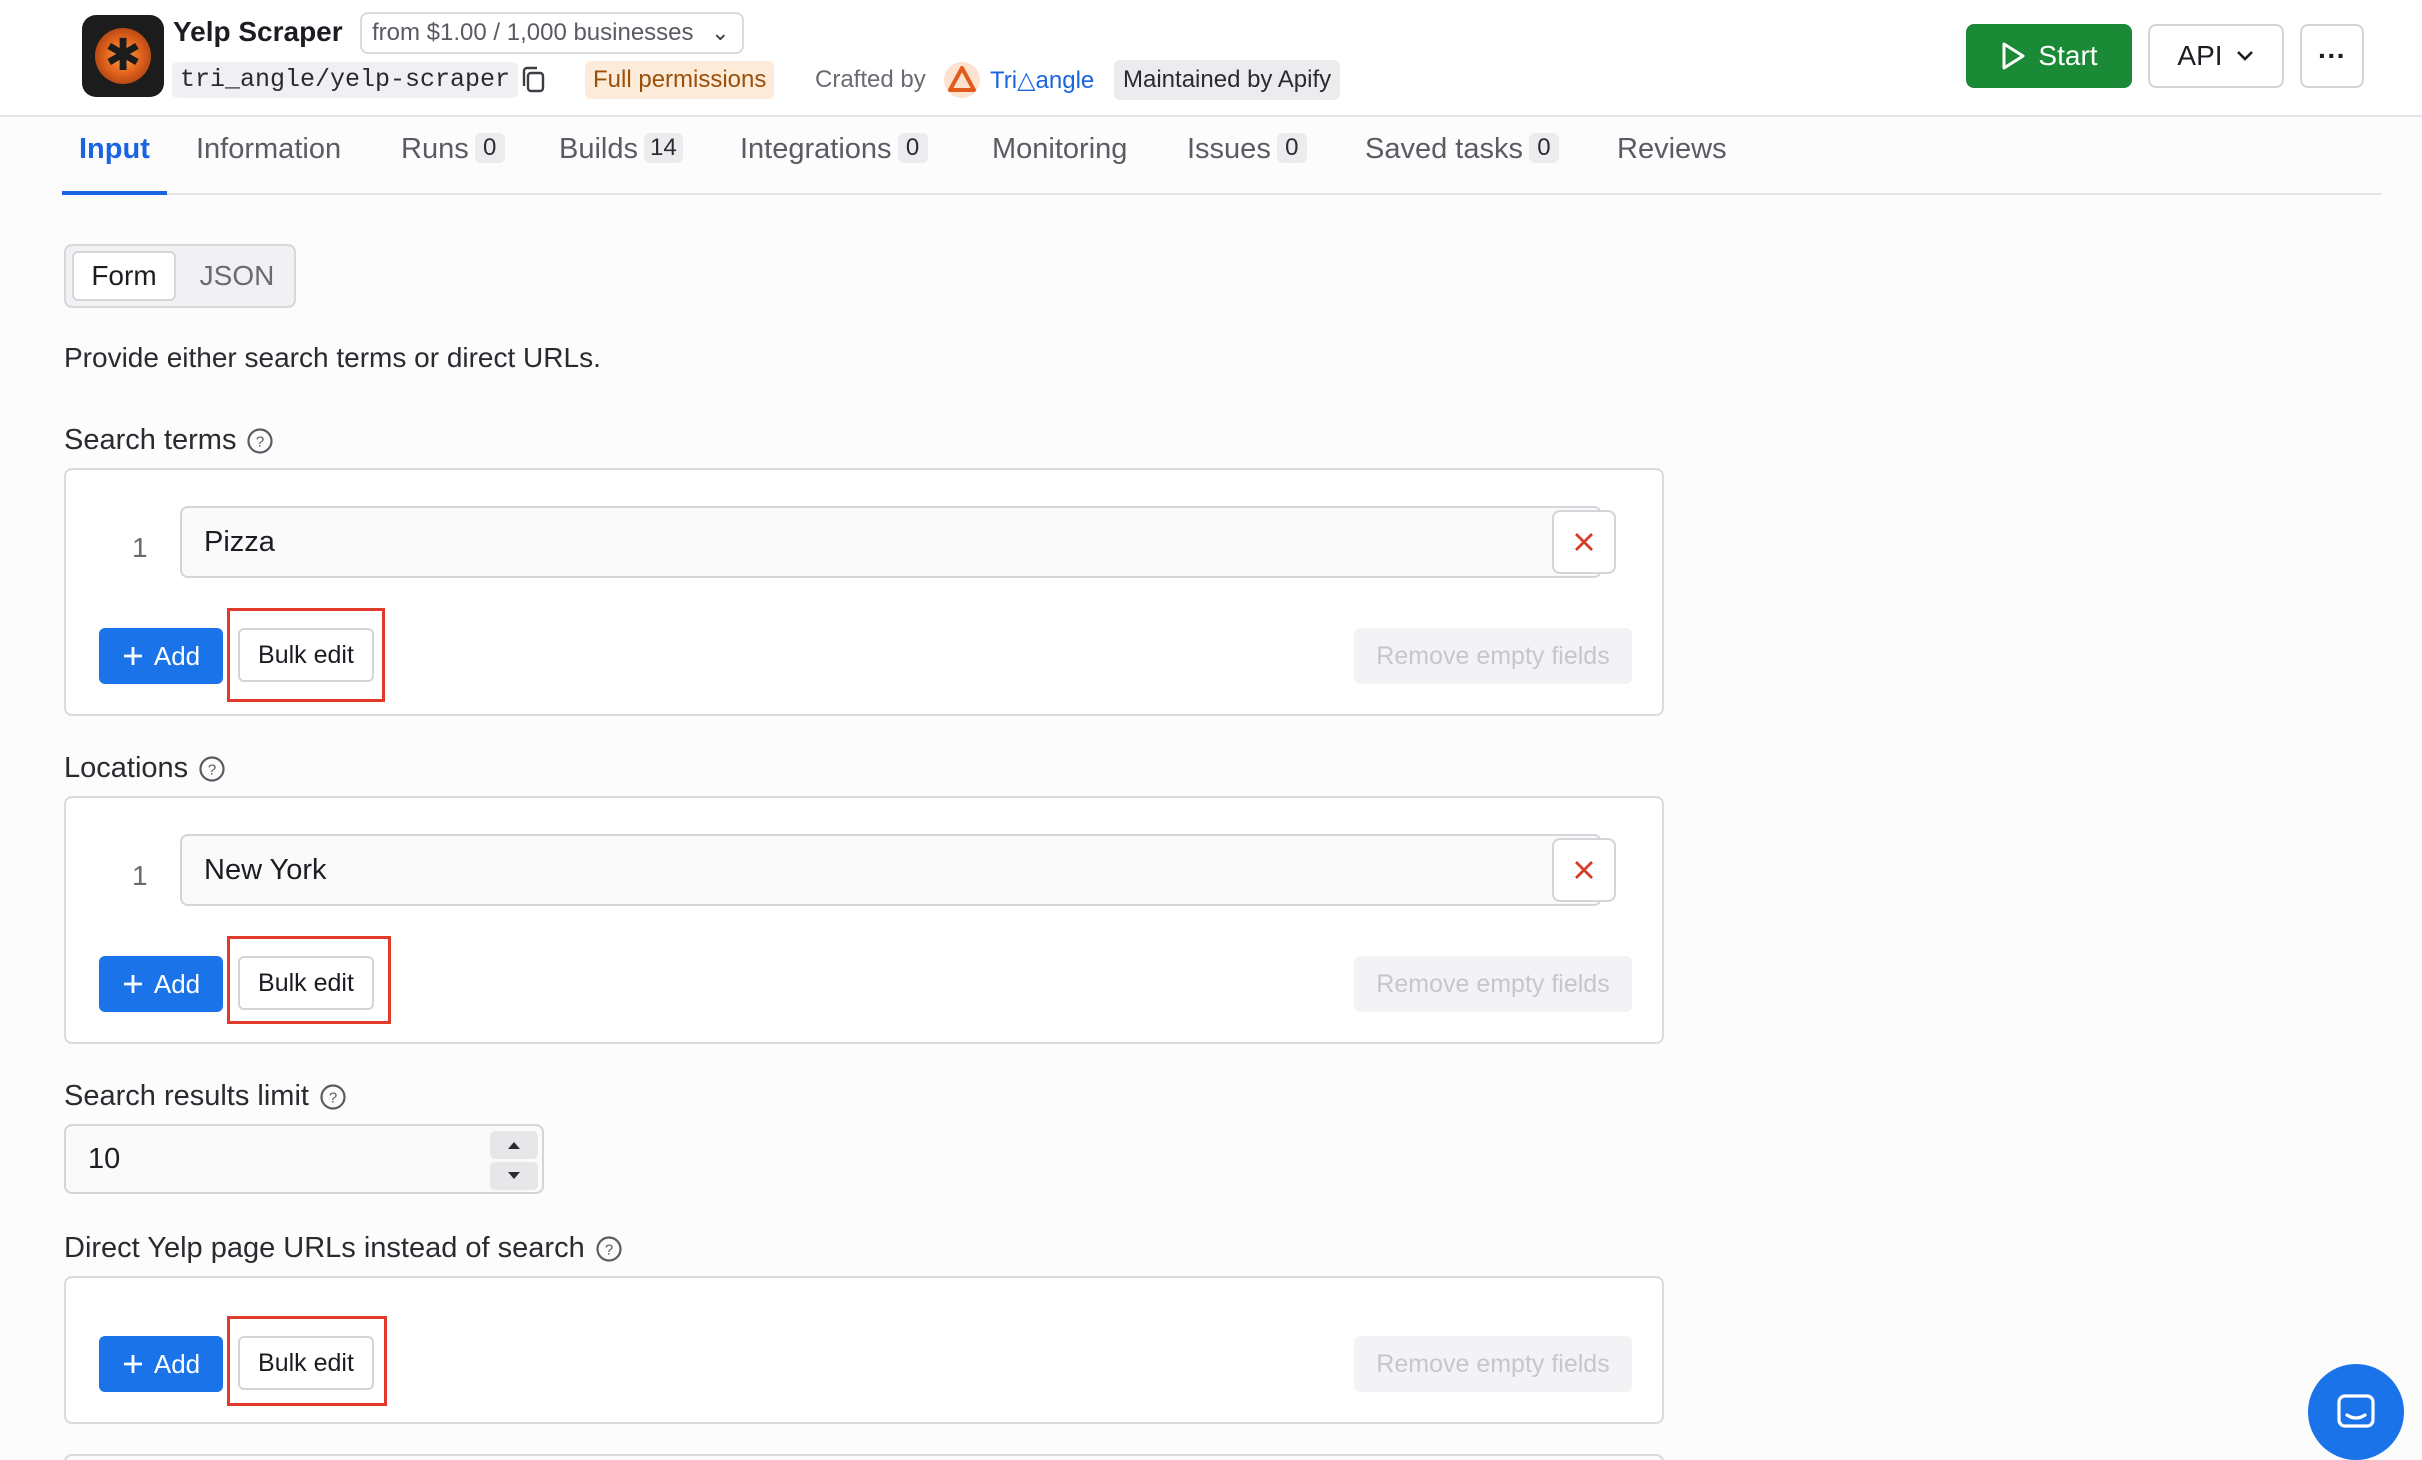  What do you see at coordinates (186, 1096) in the screenshot?
I see `field-label-text: Search results limit` at bounding box center [186, 1096].